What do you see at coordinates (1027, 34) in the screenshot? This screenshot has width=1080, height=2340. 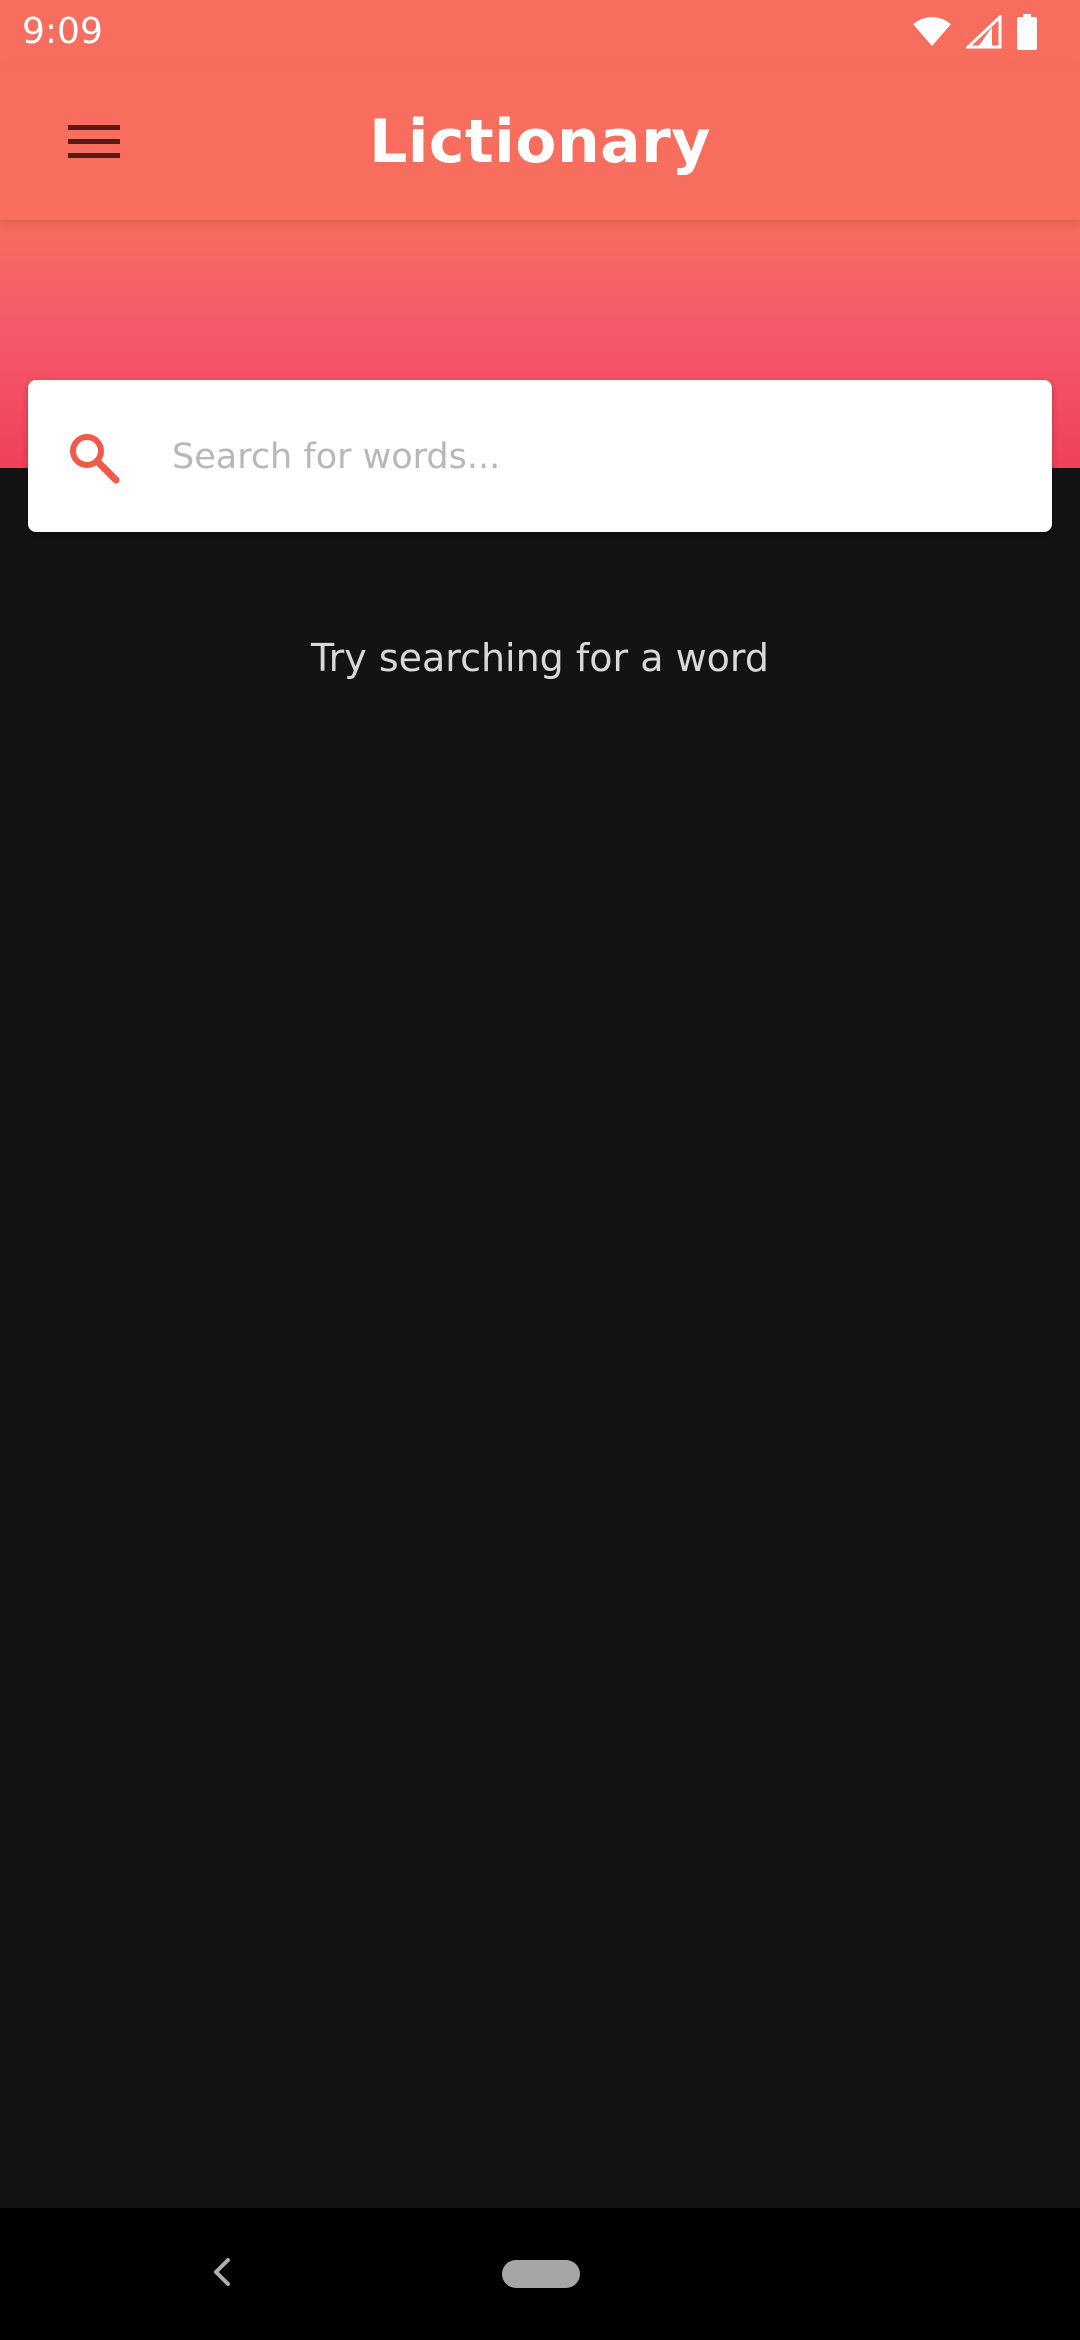 I see `battery-icon` at bounding box center [1027, 34].